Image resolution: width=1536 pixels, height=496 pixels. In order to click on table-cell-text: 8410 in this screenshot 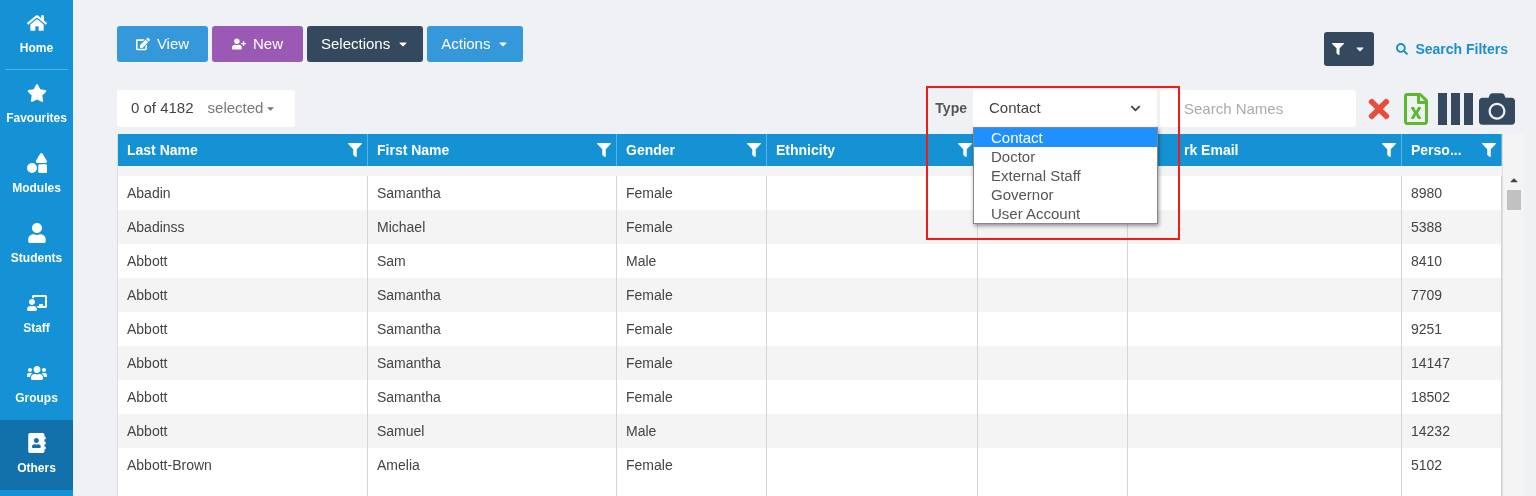, I will do `click(1427, 261)`.